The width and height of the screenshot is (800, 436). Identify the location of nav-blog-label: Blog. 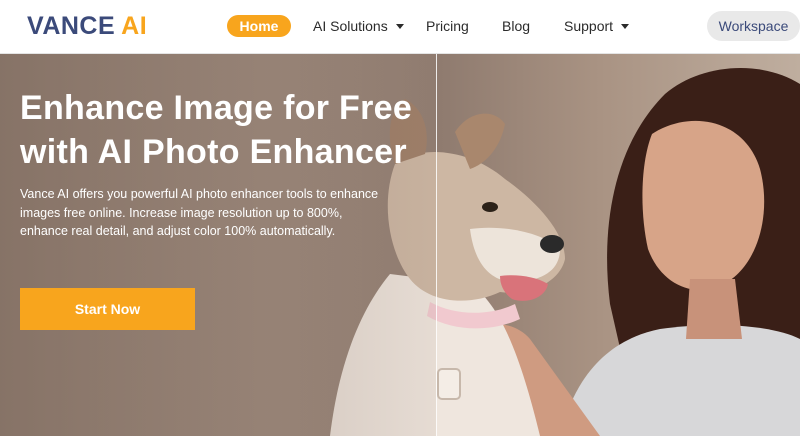
(516, 26).